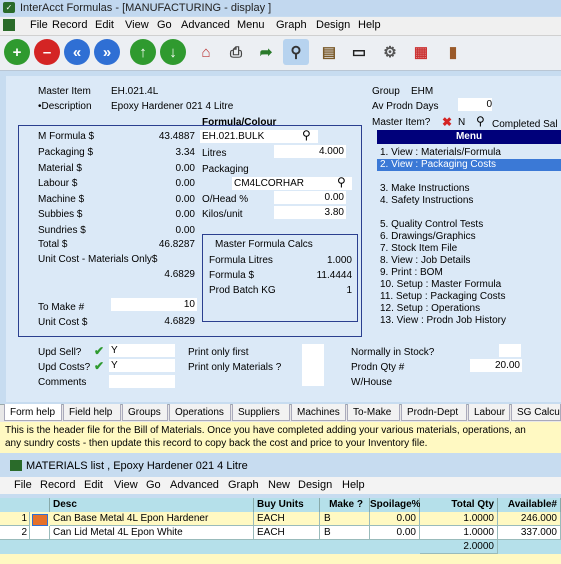 This screenshot has width=561, height=564. I want to click on tab-machines: Machines, so click(318, 412).